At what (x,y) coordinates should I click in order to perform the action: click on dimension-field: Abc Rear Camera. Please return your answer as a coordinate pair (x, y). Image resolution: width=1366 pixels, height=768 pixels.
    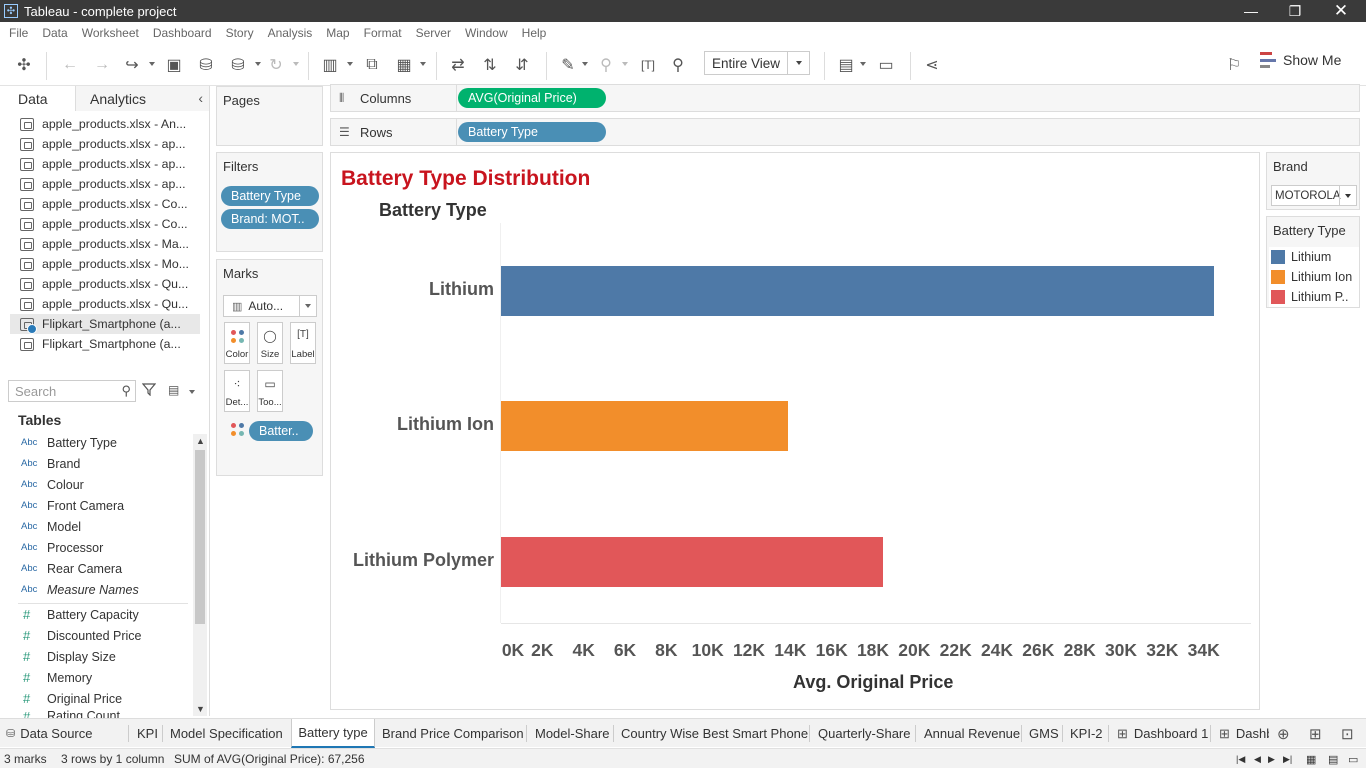
    Looking at the image, I should click on (103, 568).